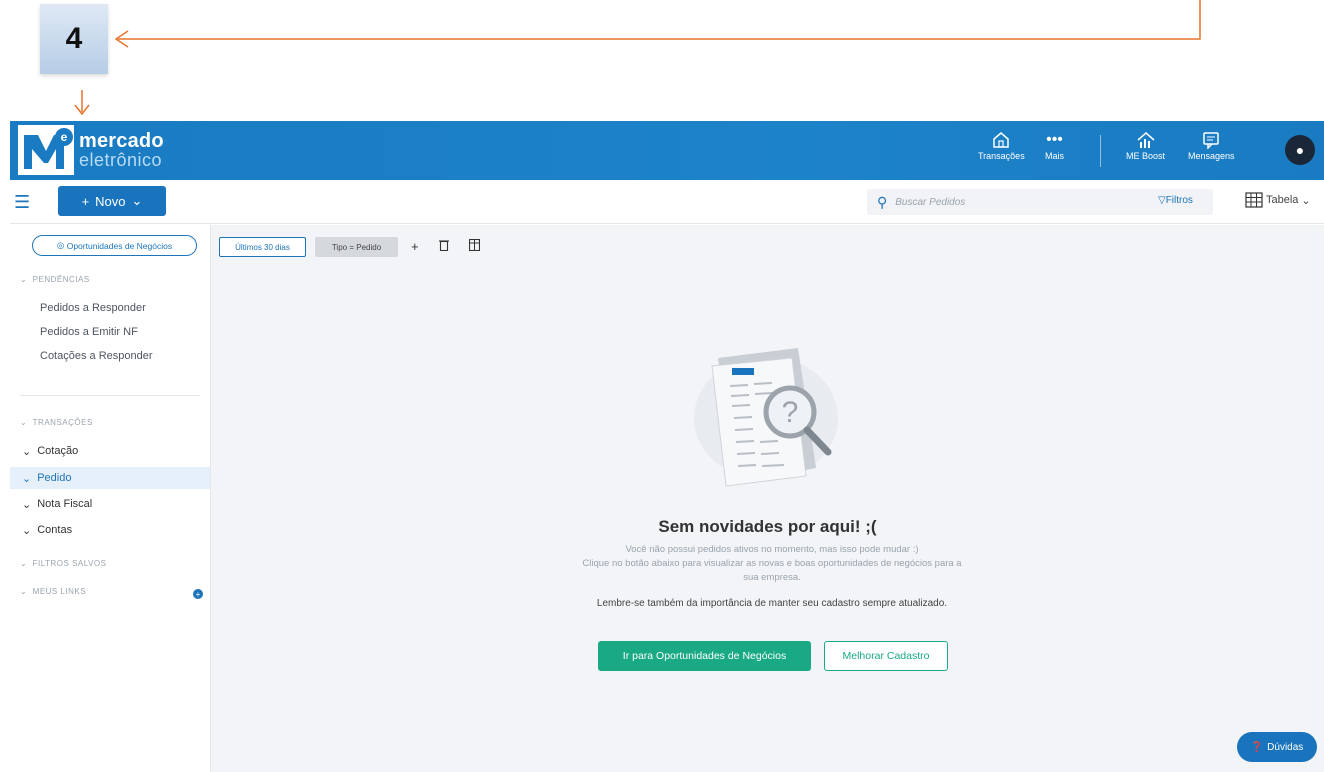 This screenshot has height=772, width=1324. What do you see at coordinates (93, 308) in the screenshot?
I see `sidebar-item-pedidos-responder: Pedidos a Responder` at bounding box center [93, 308].